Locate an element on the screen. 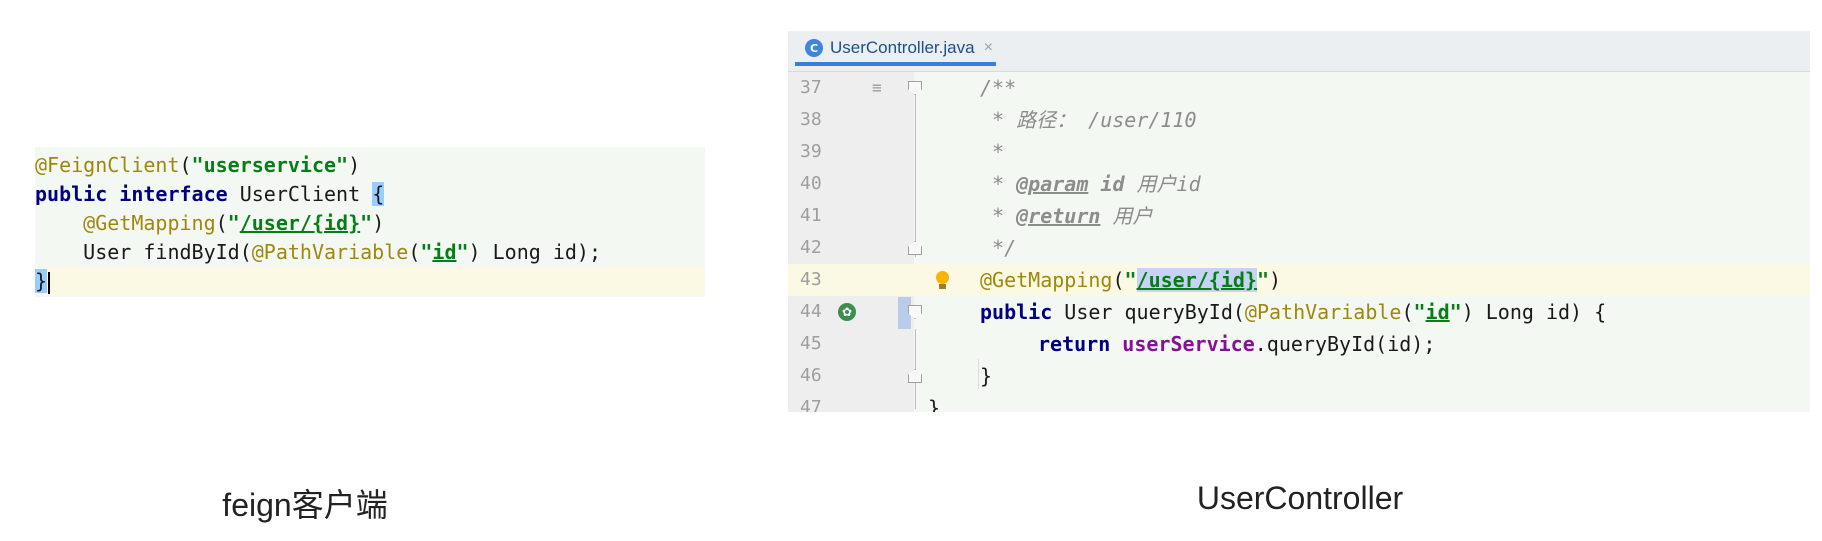  tab-user-controller: C UserController.java × is located at coordinates (895, 50).